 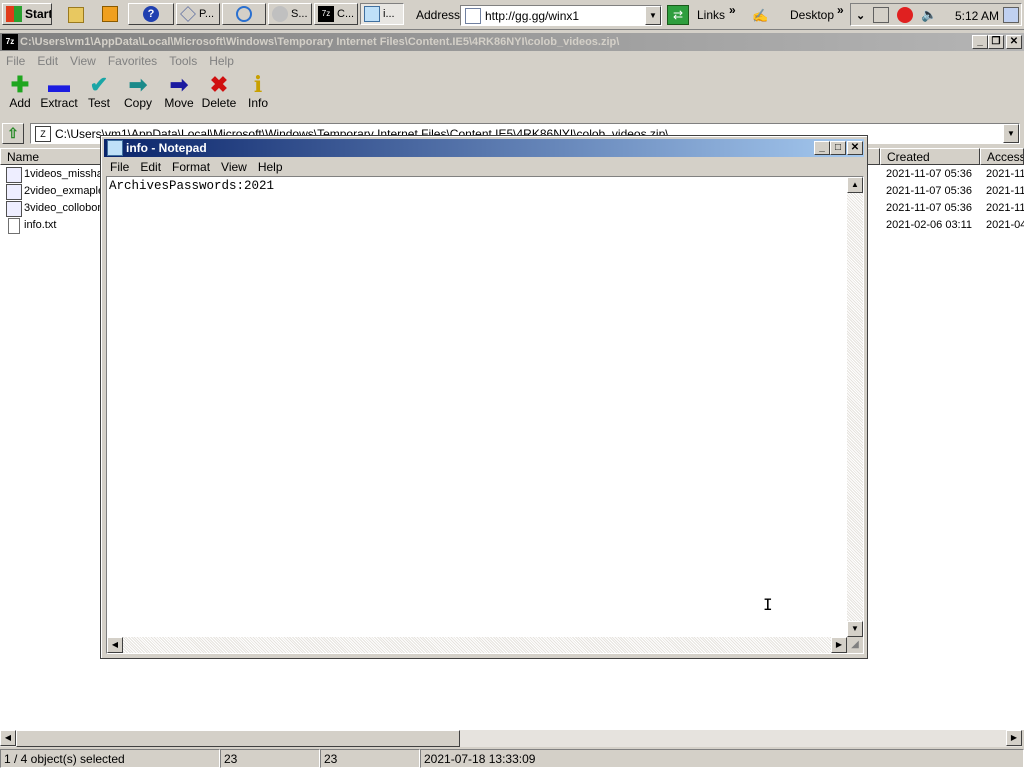 What do you see at coordinates (238, 738) in the screenshot?
I see `scroll-thumb` at bounding box center [238, 738].